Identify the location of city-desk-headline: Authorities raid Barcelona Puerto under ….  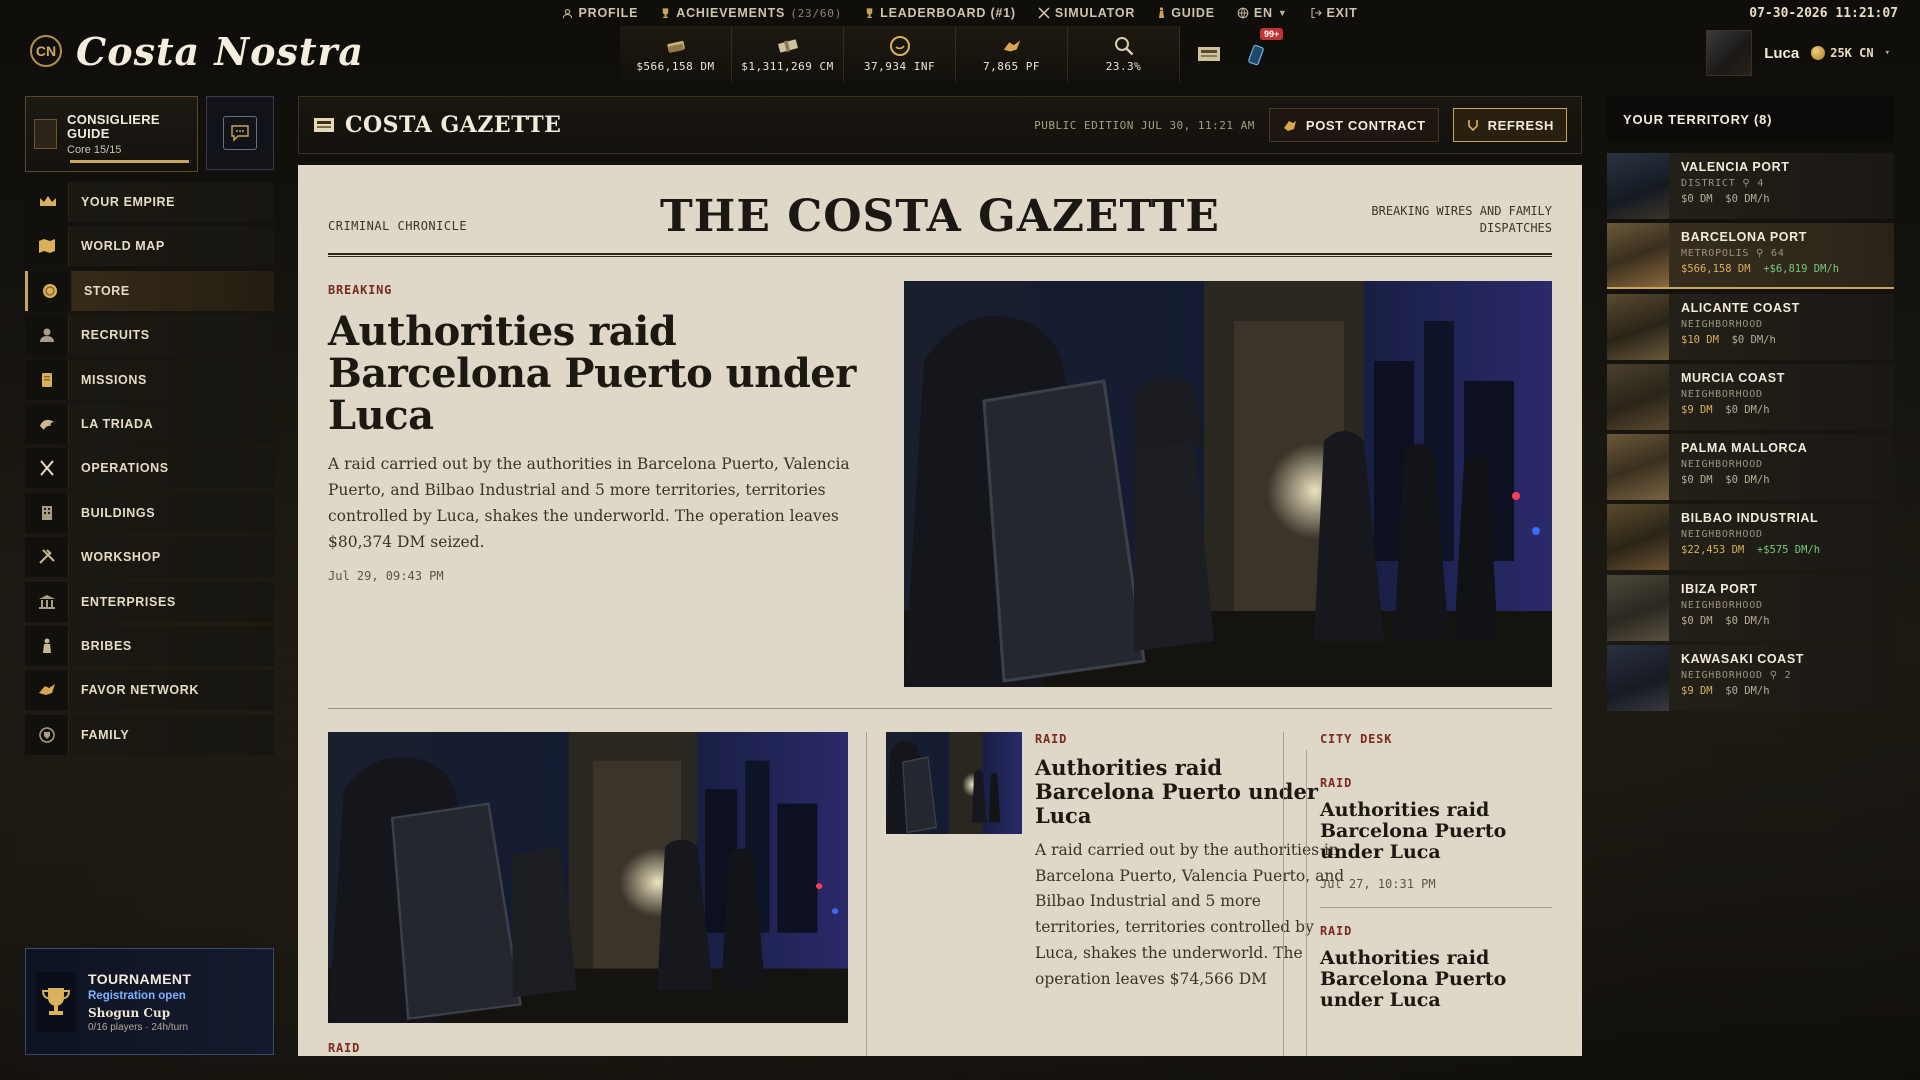
(1413, 979).